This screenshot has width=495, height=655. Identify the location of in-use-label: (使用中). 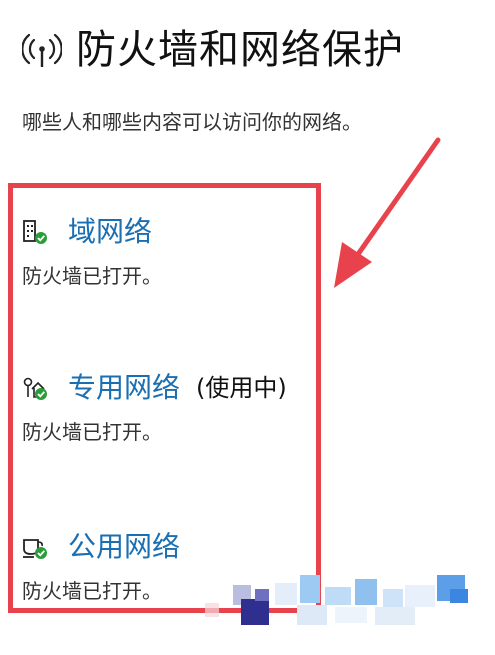
(241, 388).